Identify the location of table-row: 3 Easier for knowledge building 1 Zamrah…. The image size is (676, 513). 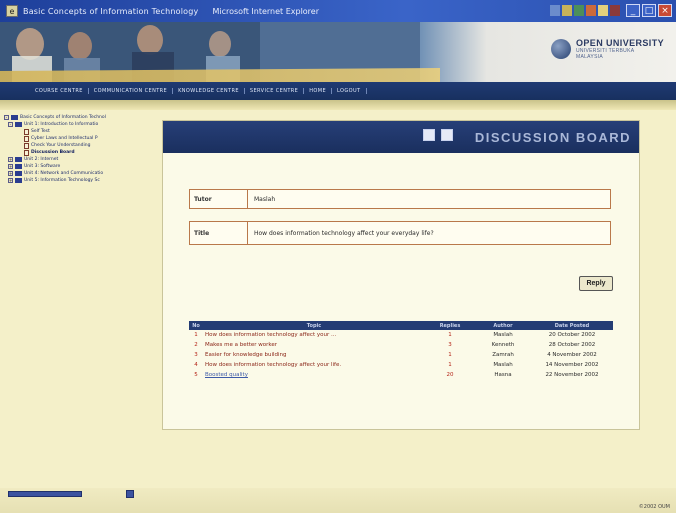
(401, 355).